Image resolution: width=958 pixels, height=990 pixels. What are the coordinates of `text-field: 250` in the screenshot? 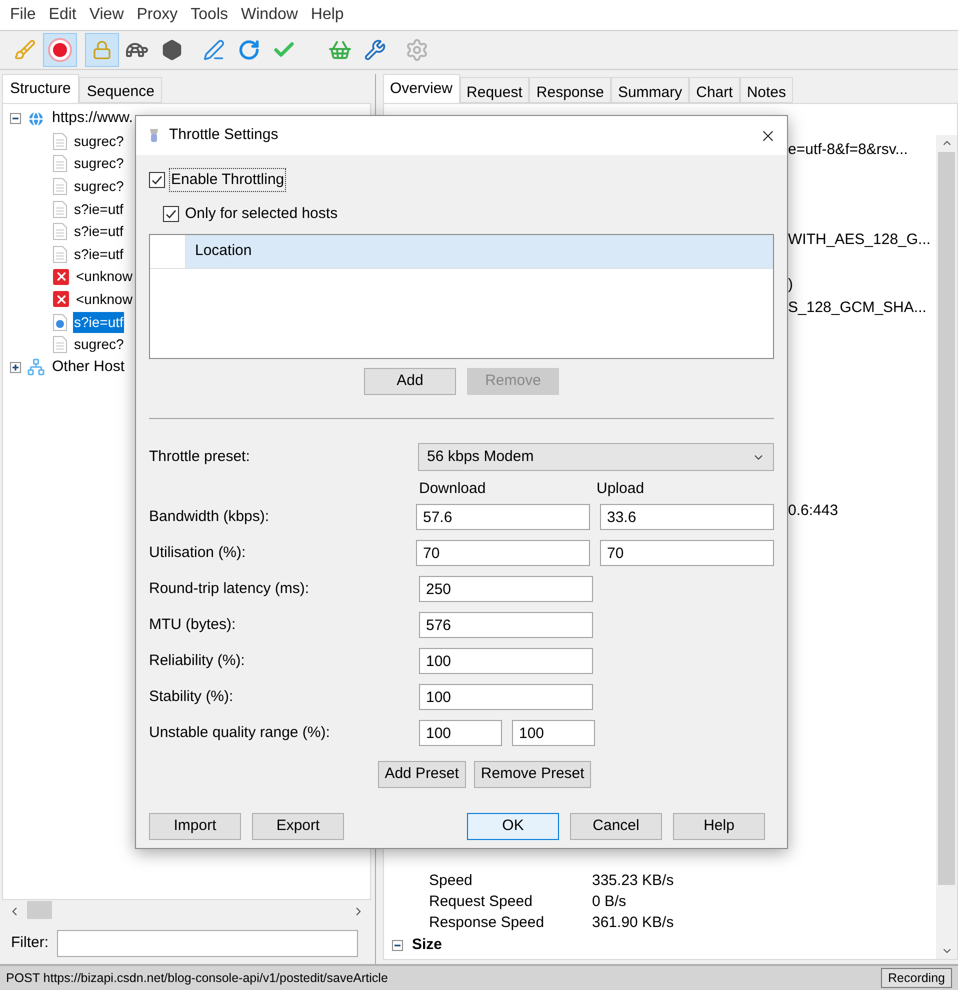 It's located at (506, 589).